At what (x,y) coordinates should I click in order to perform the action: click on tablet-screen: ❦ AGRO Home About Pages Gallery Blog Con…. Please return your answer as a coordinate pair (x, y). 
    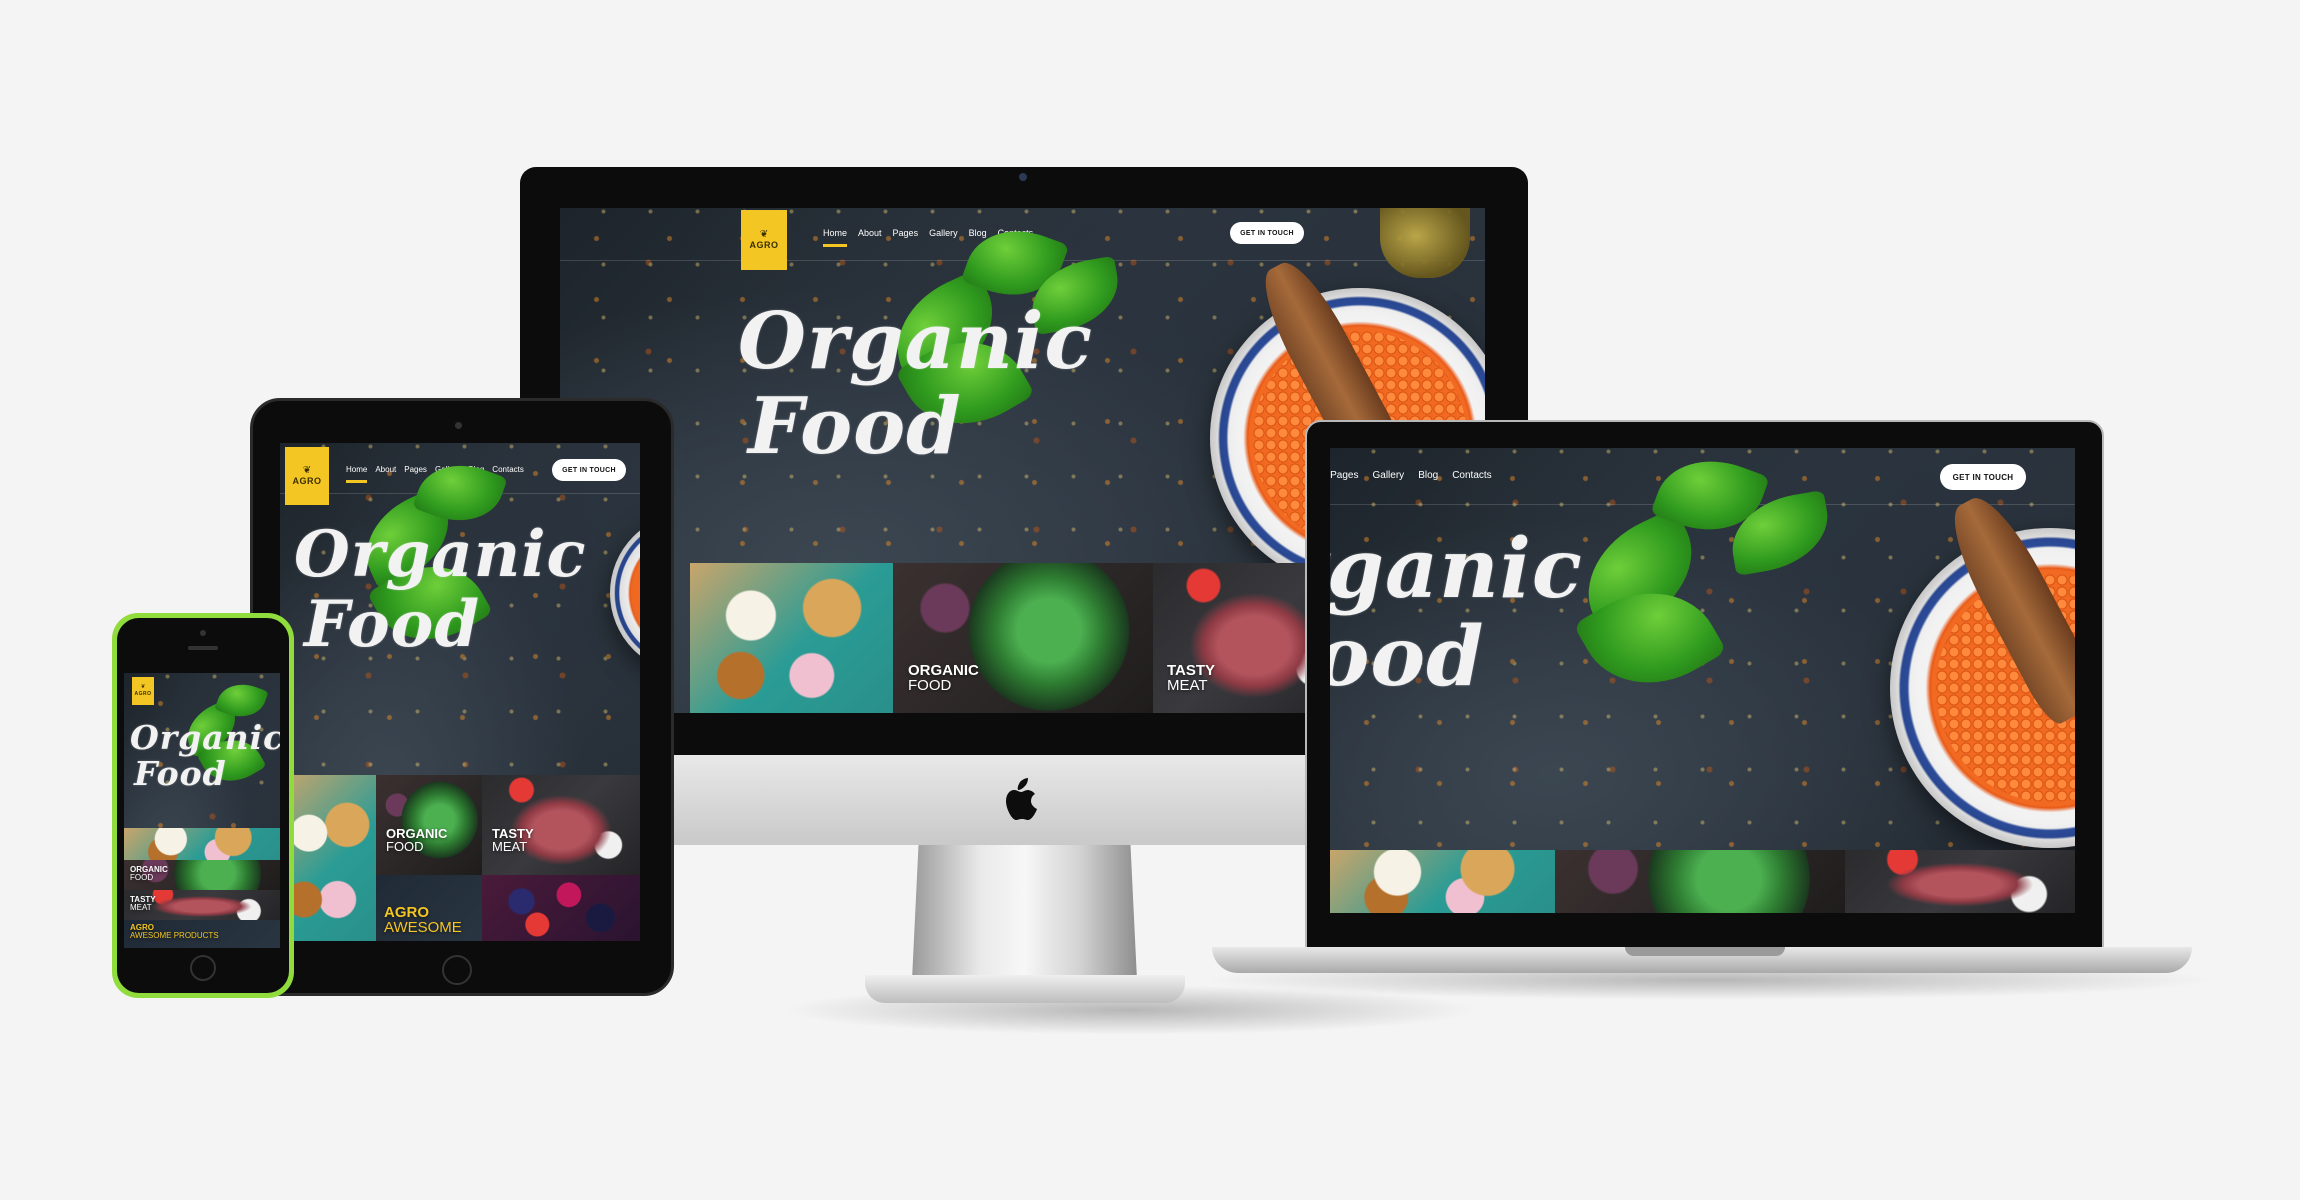
    Looking at the image, I should click on (460, 692).